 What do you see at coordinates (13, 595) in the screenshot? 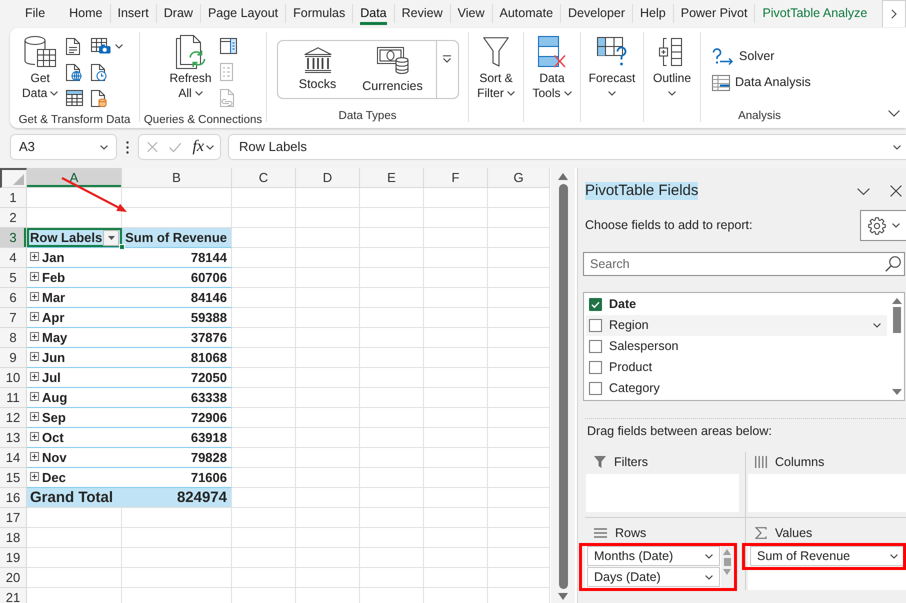
I see `row-header: 21` at bounding box center [13, 595].